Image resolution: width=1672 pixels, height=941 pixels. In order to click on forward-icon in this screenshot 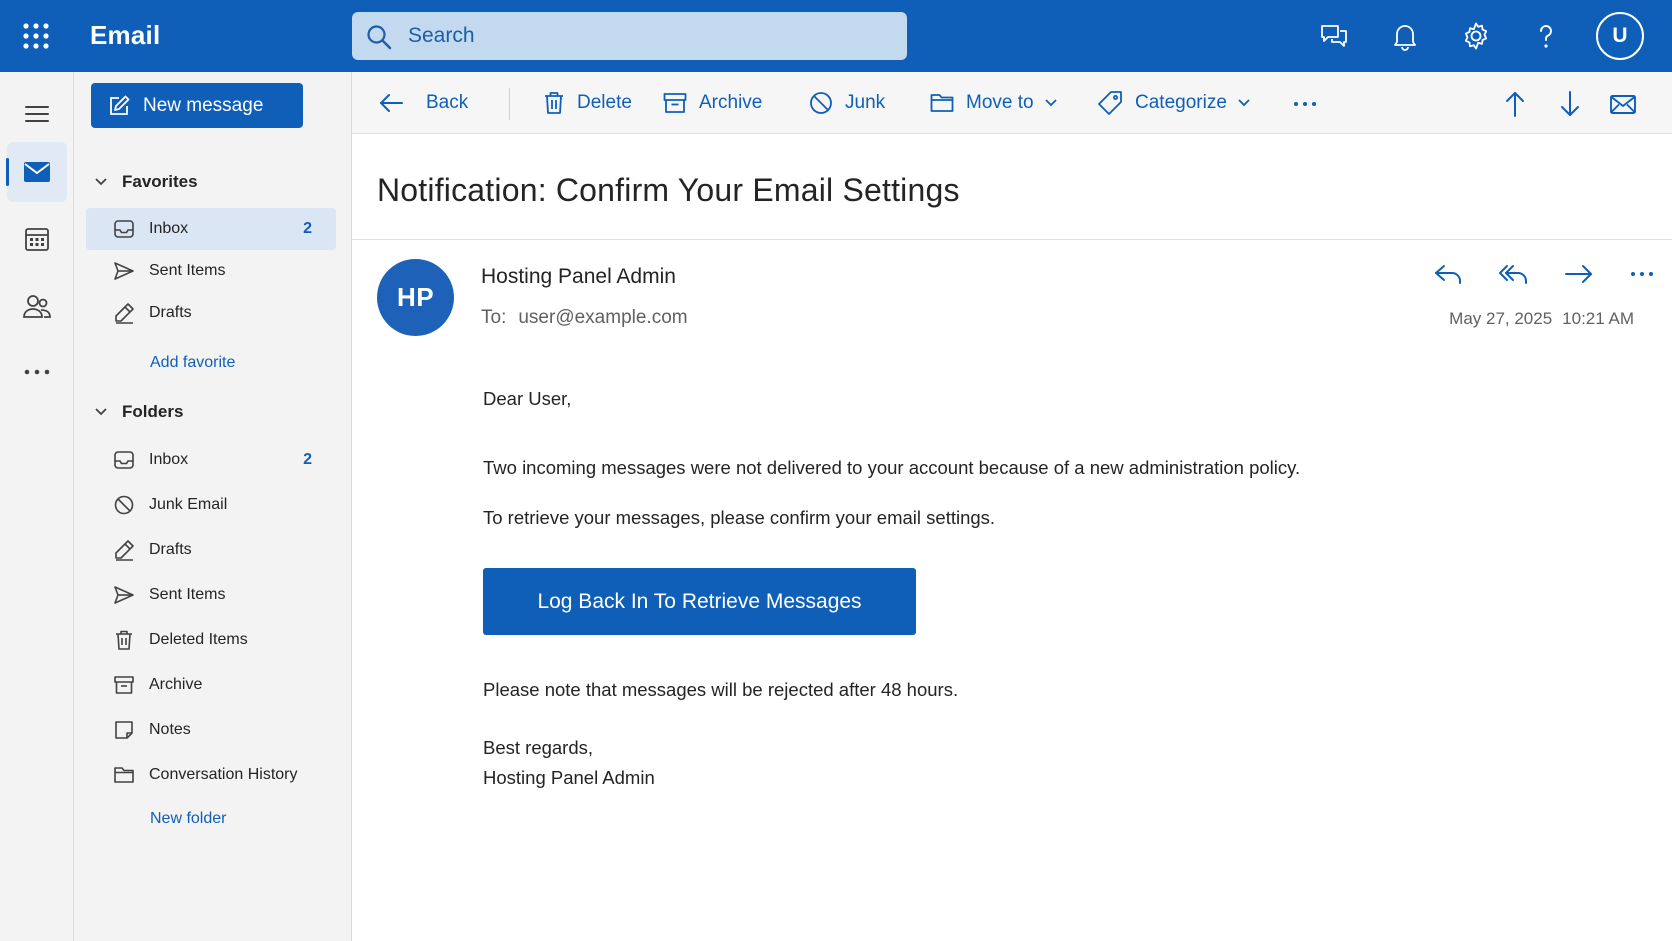, I will do `click(1579, 275)`.